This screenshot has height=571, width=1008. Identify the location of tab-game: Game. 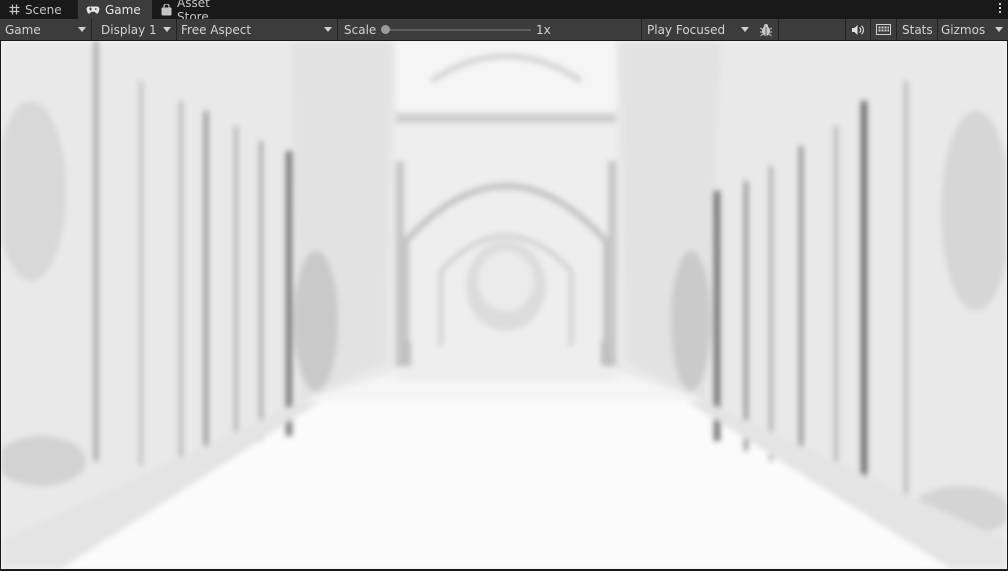
(115, 9).